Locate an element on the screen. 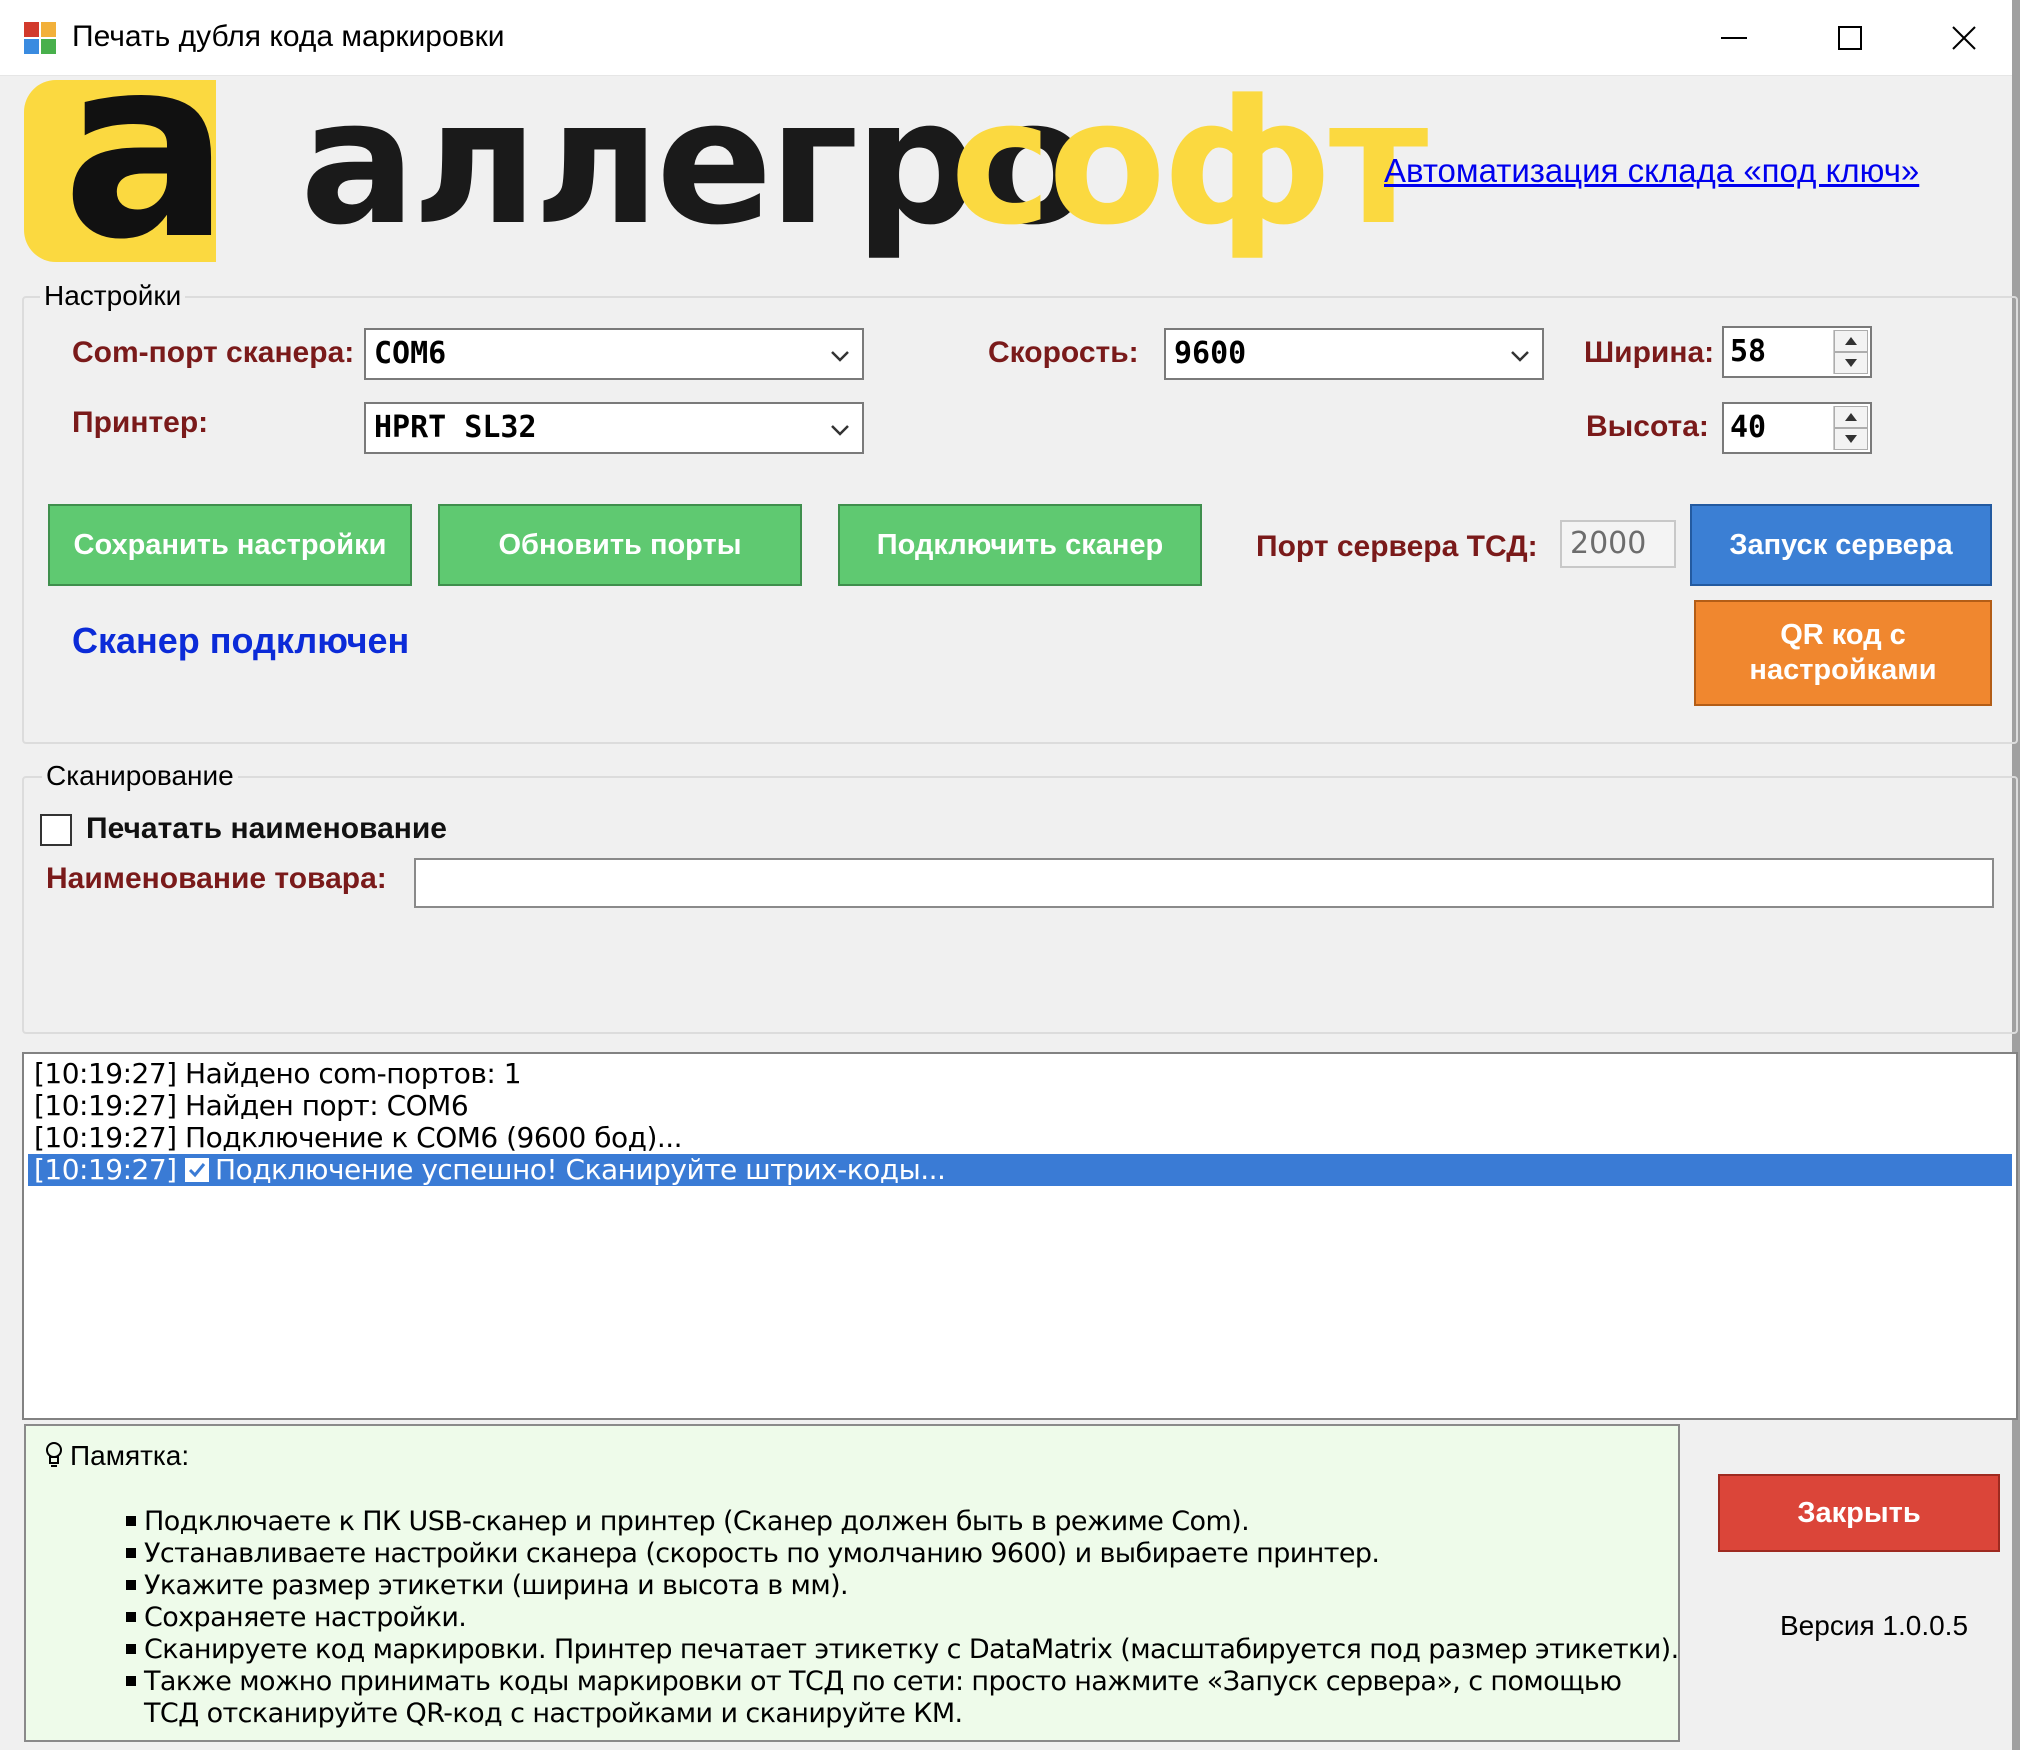 The height and width of the screenshot is (1750, 2020). speed-value: 9600 is located at coordinates (1210, 353).